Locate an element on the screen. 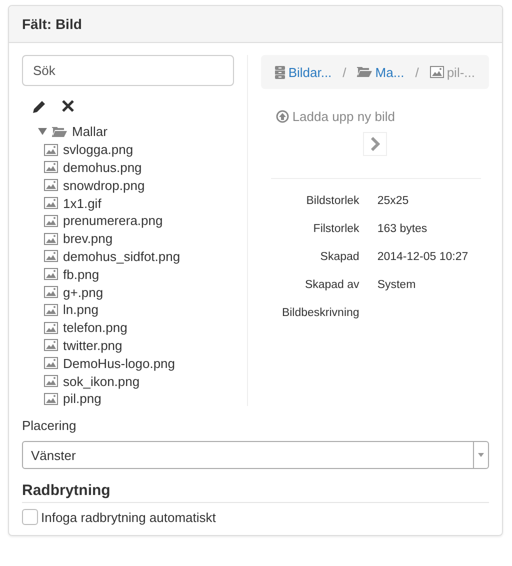 The image size is (512, 566). detail-label: Skapad is located at coordinates (339, 257).